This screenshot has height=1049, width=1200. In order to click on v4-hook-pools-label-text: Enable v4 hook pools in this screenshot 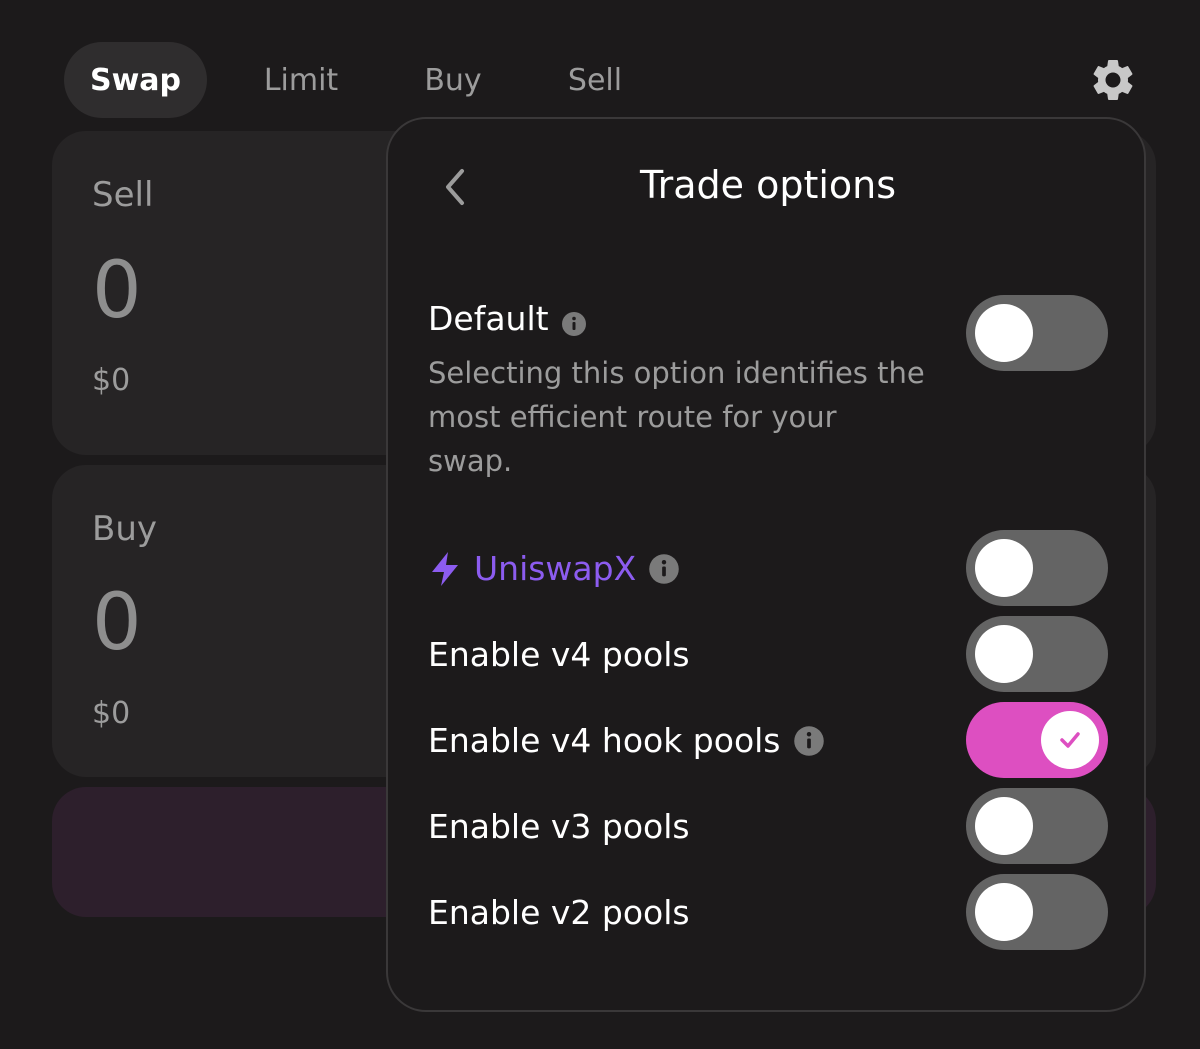, I will do `click(604, 740)`.